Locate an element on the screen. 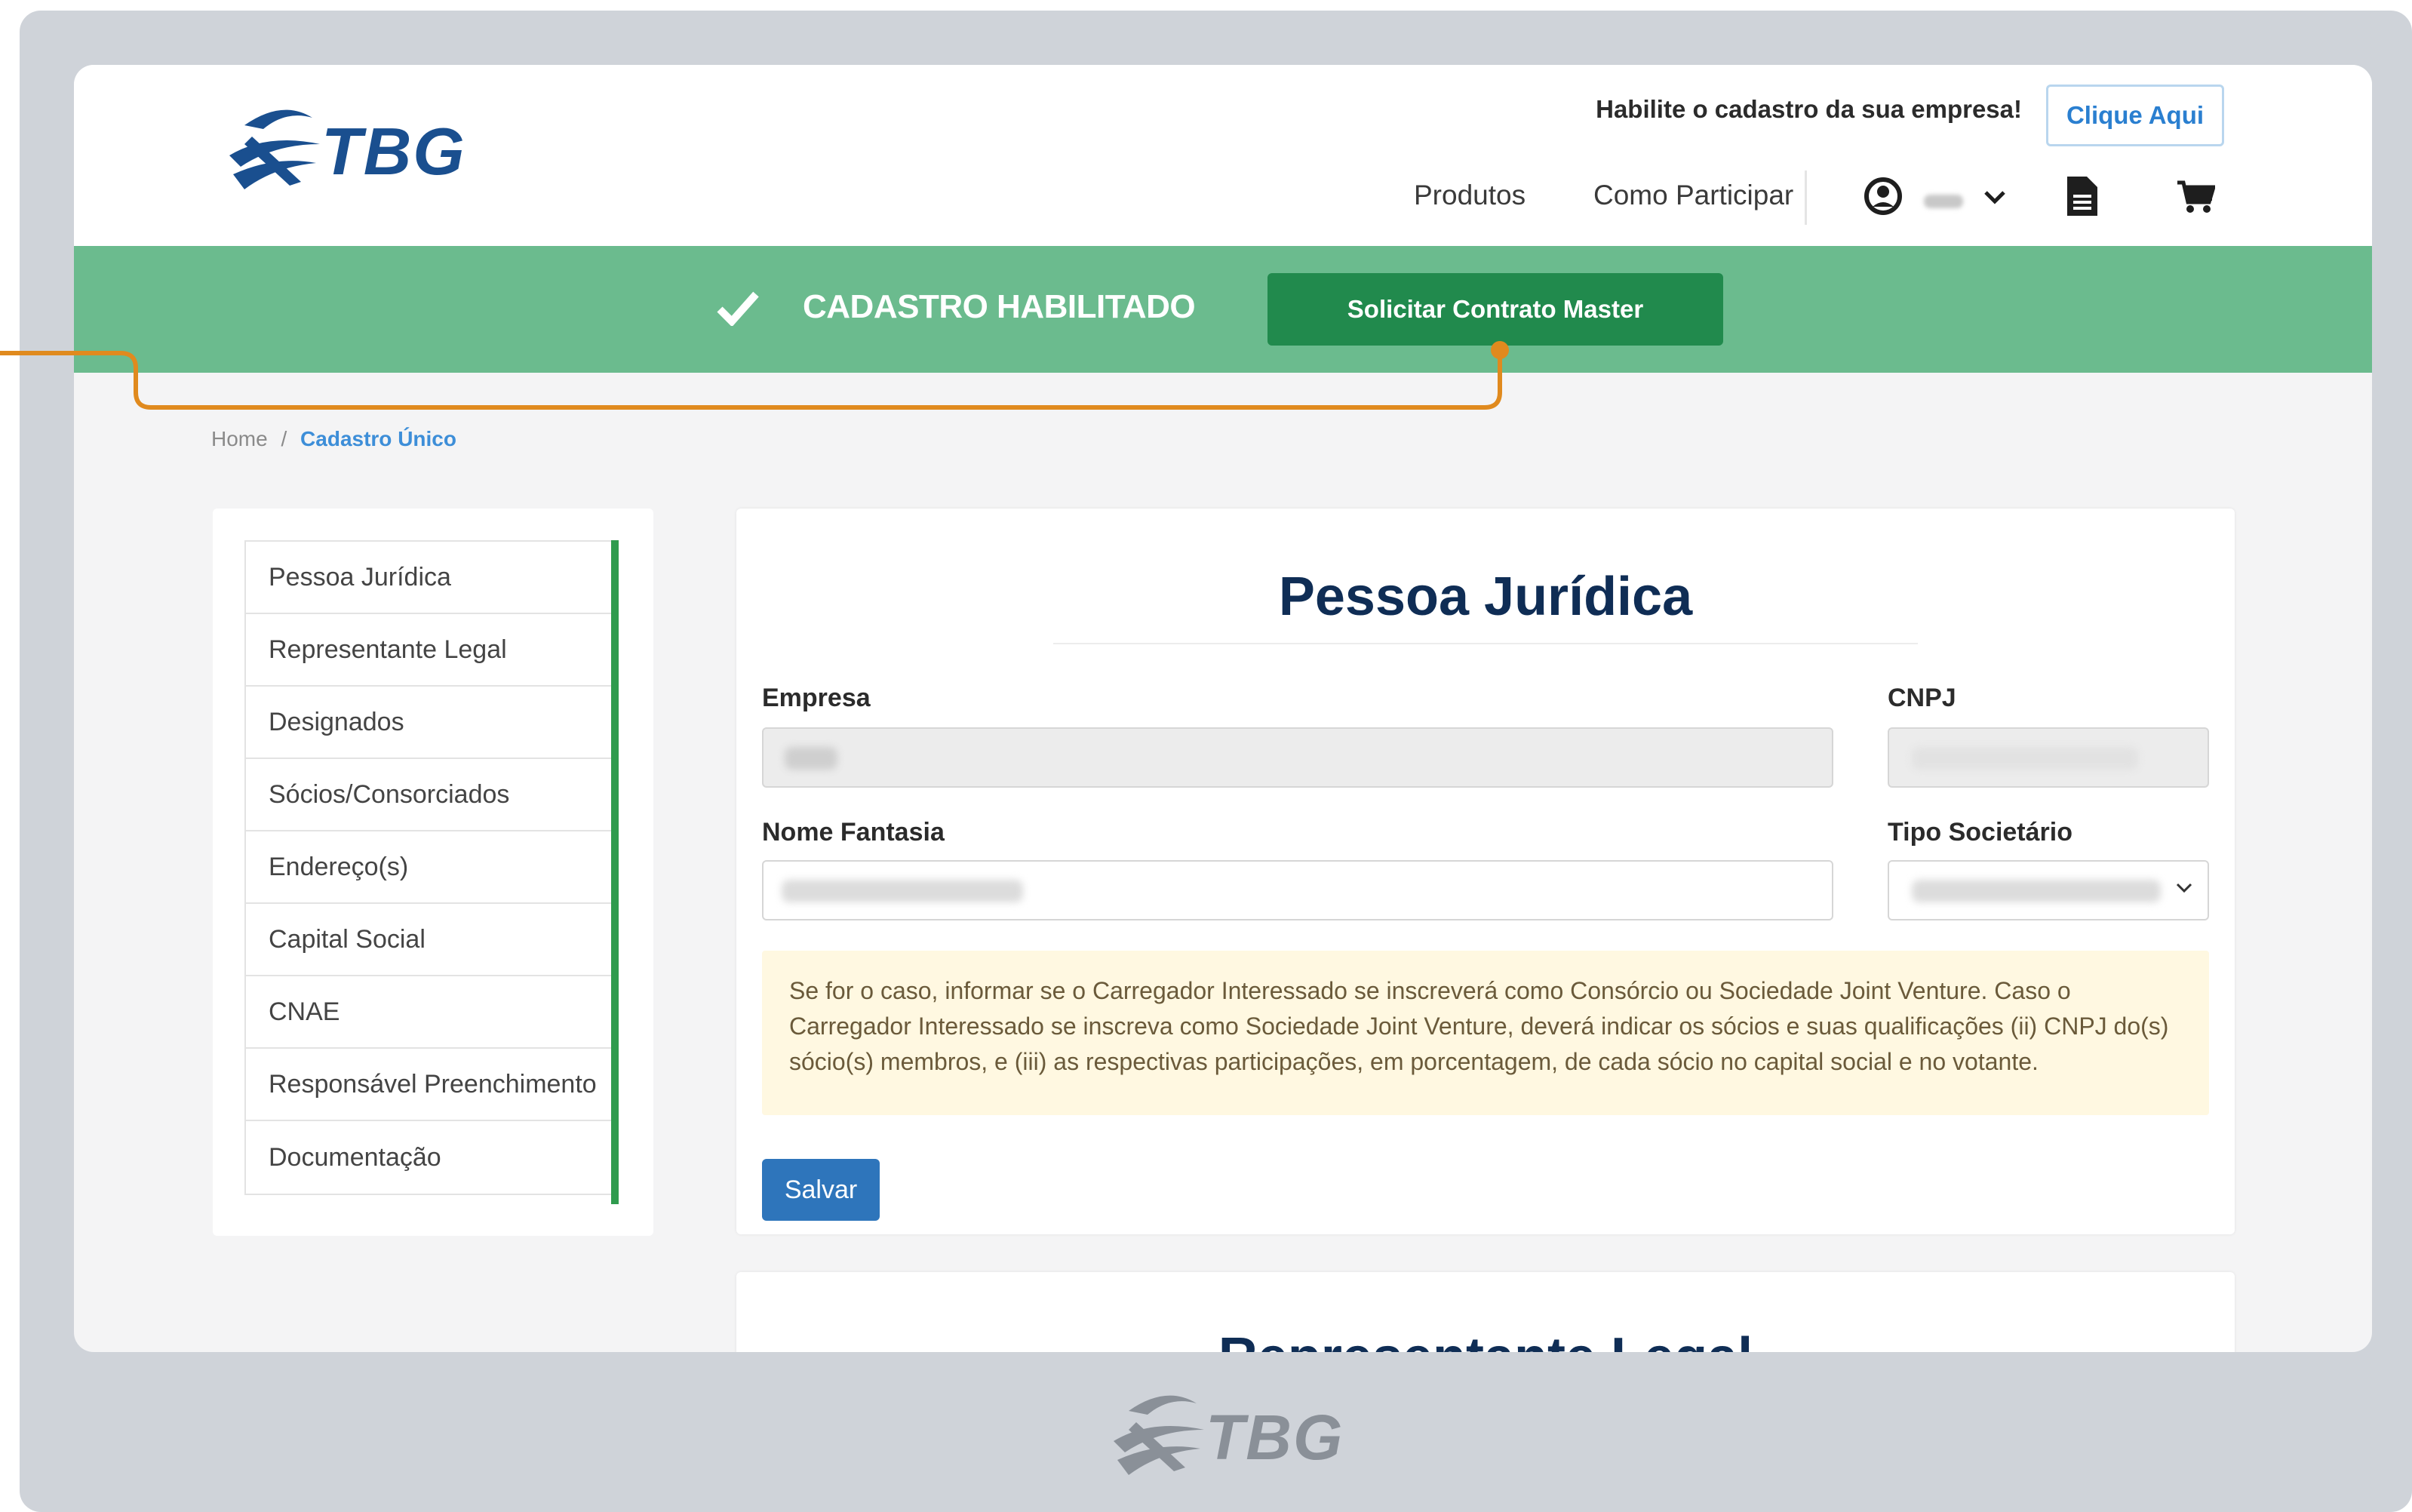  logo-text: TBG is located at coordinates (393, 151).